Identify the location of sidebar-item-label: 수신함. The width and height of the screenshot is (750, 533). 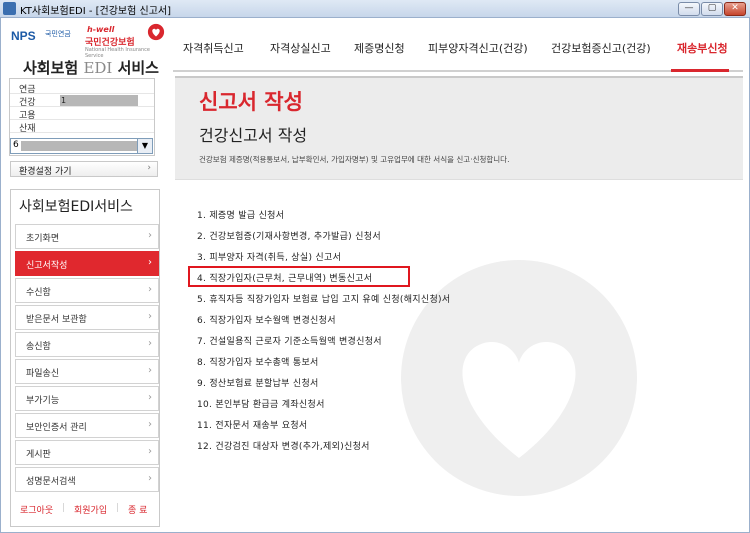
(38, 293).